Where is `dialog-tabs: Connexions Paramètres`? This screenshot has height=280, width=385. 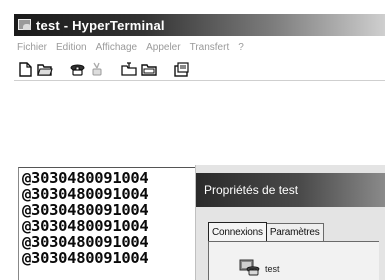 dialog-tabs: Connexions Paramètres is located at coordinates (266, 231).